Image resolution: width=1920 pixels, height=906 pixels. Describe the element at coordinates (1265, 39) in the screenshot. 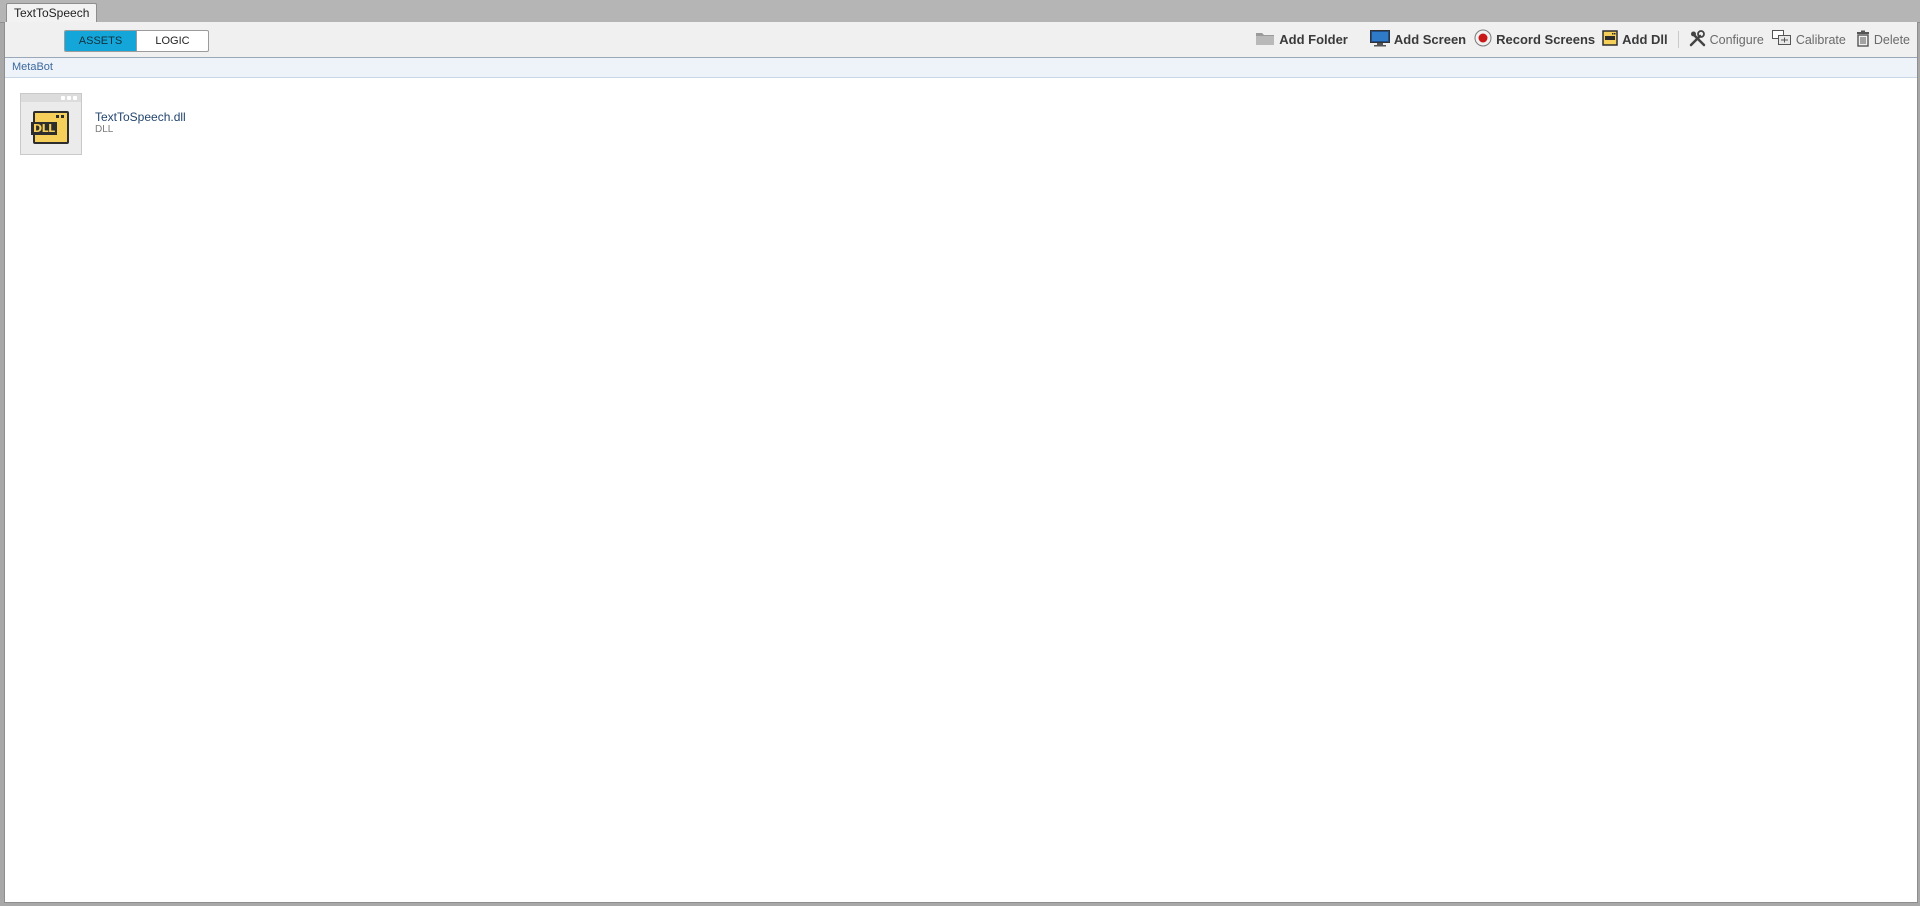

I see `folder-icon` at that location.